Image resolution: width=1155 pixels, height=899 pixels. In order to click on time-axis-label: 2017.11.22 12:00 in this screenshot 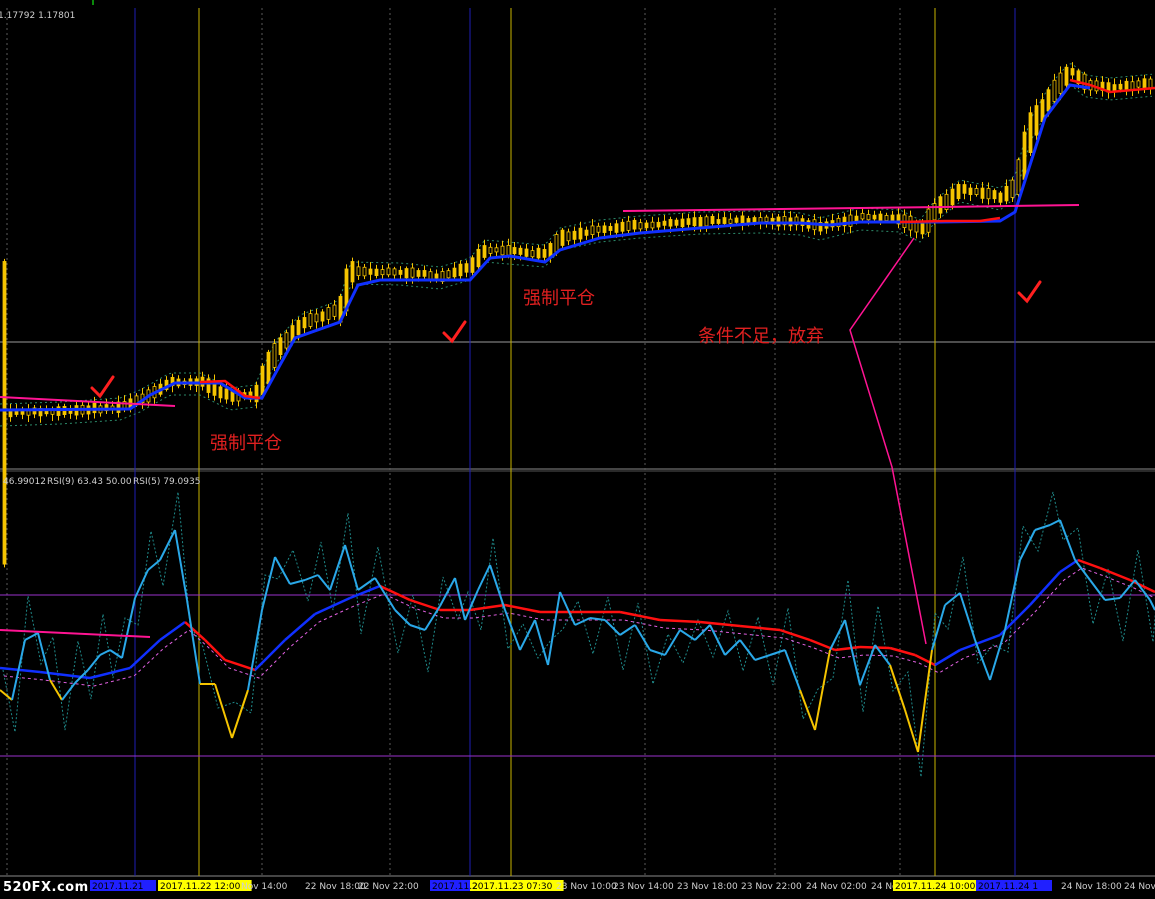, I will do `click(200, 887)`.